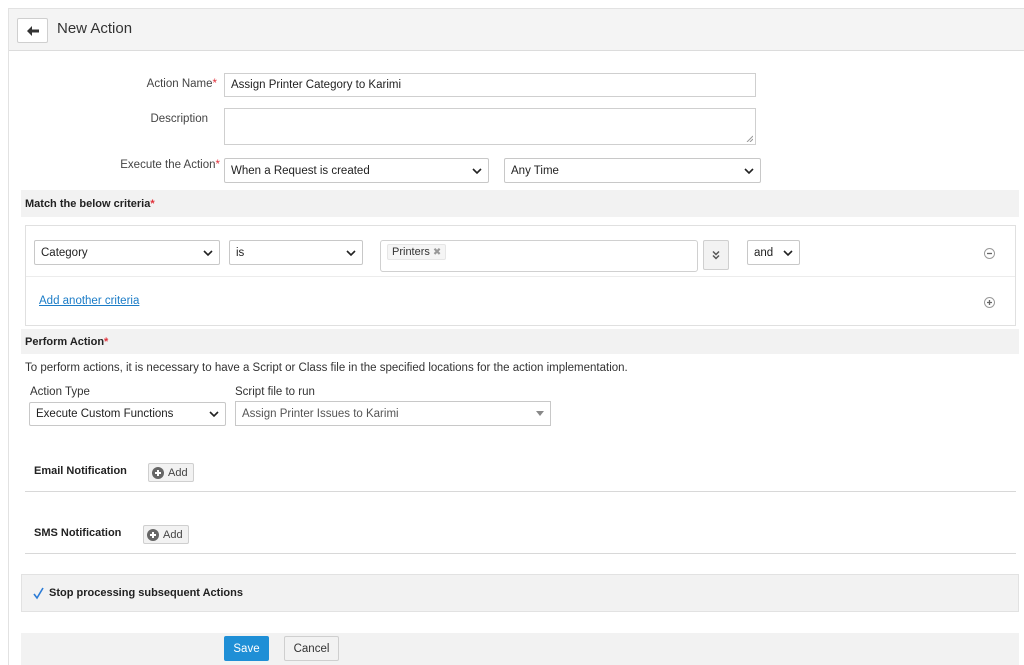 The image size is (1024, 665). I want to click on resize-handle-icon, so click(749, 138).